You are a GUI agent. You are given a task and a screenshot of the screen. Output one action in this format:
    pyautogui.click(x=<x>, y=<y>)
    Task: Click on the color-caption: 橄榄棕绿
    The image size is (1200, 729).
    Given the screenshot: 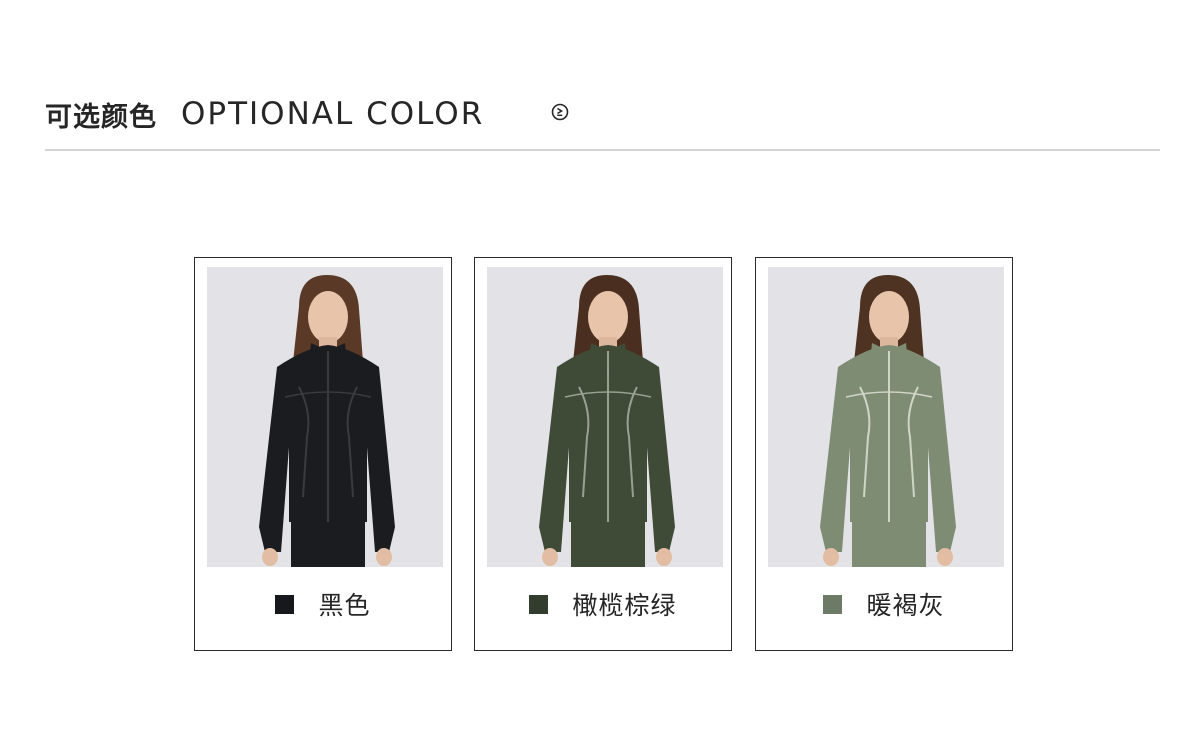 What is the action you would take?
    pyautogui.click(x=603, y=604)
    